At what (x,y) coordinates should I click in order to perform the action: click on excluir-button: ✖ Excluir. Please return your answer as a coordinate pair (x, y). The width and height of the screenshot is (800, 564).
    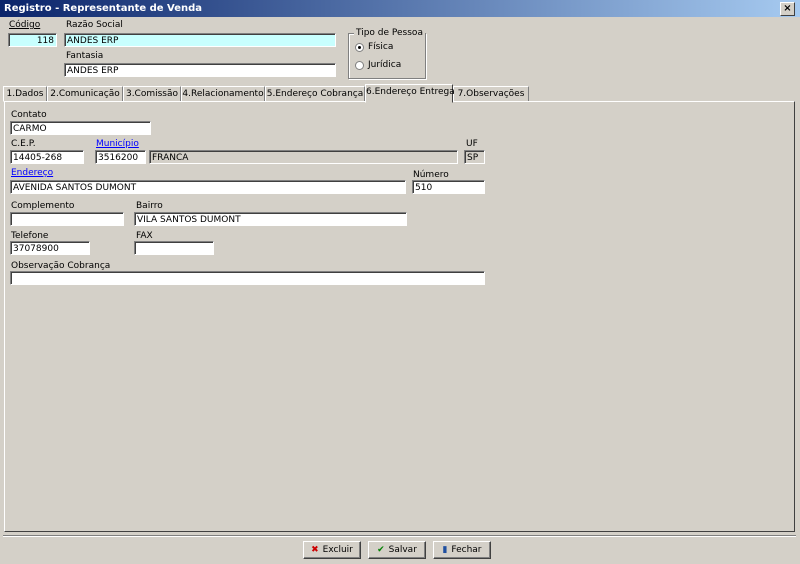
    Looking at the image, I should click on (332, 550).